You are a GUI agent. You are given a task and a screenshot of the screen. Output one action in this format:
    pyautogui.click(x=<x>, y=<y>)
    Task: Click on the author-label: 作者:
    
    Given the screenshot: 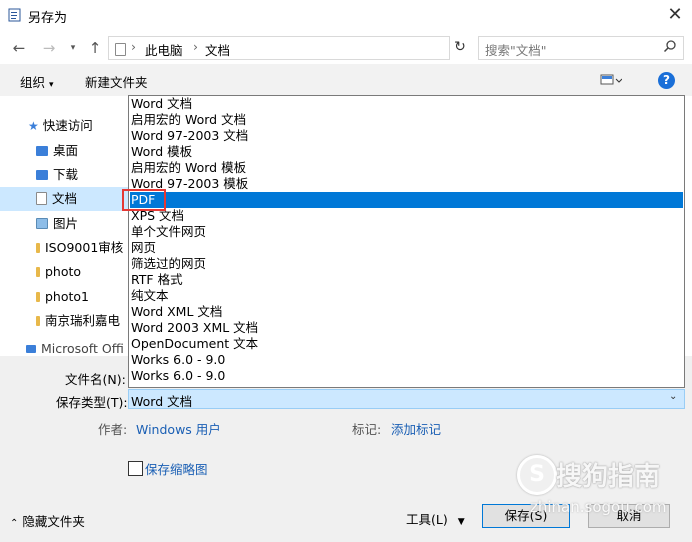 What is the action you would take?
    pyautogui.click(x=113, y=429)
    